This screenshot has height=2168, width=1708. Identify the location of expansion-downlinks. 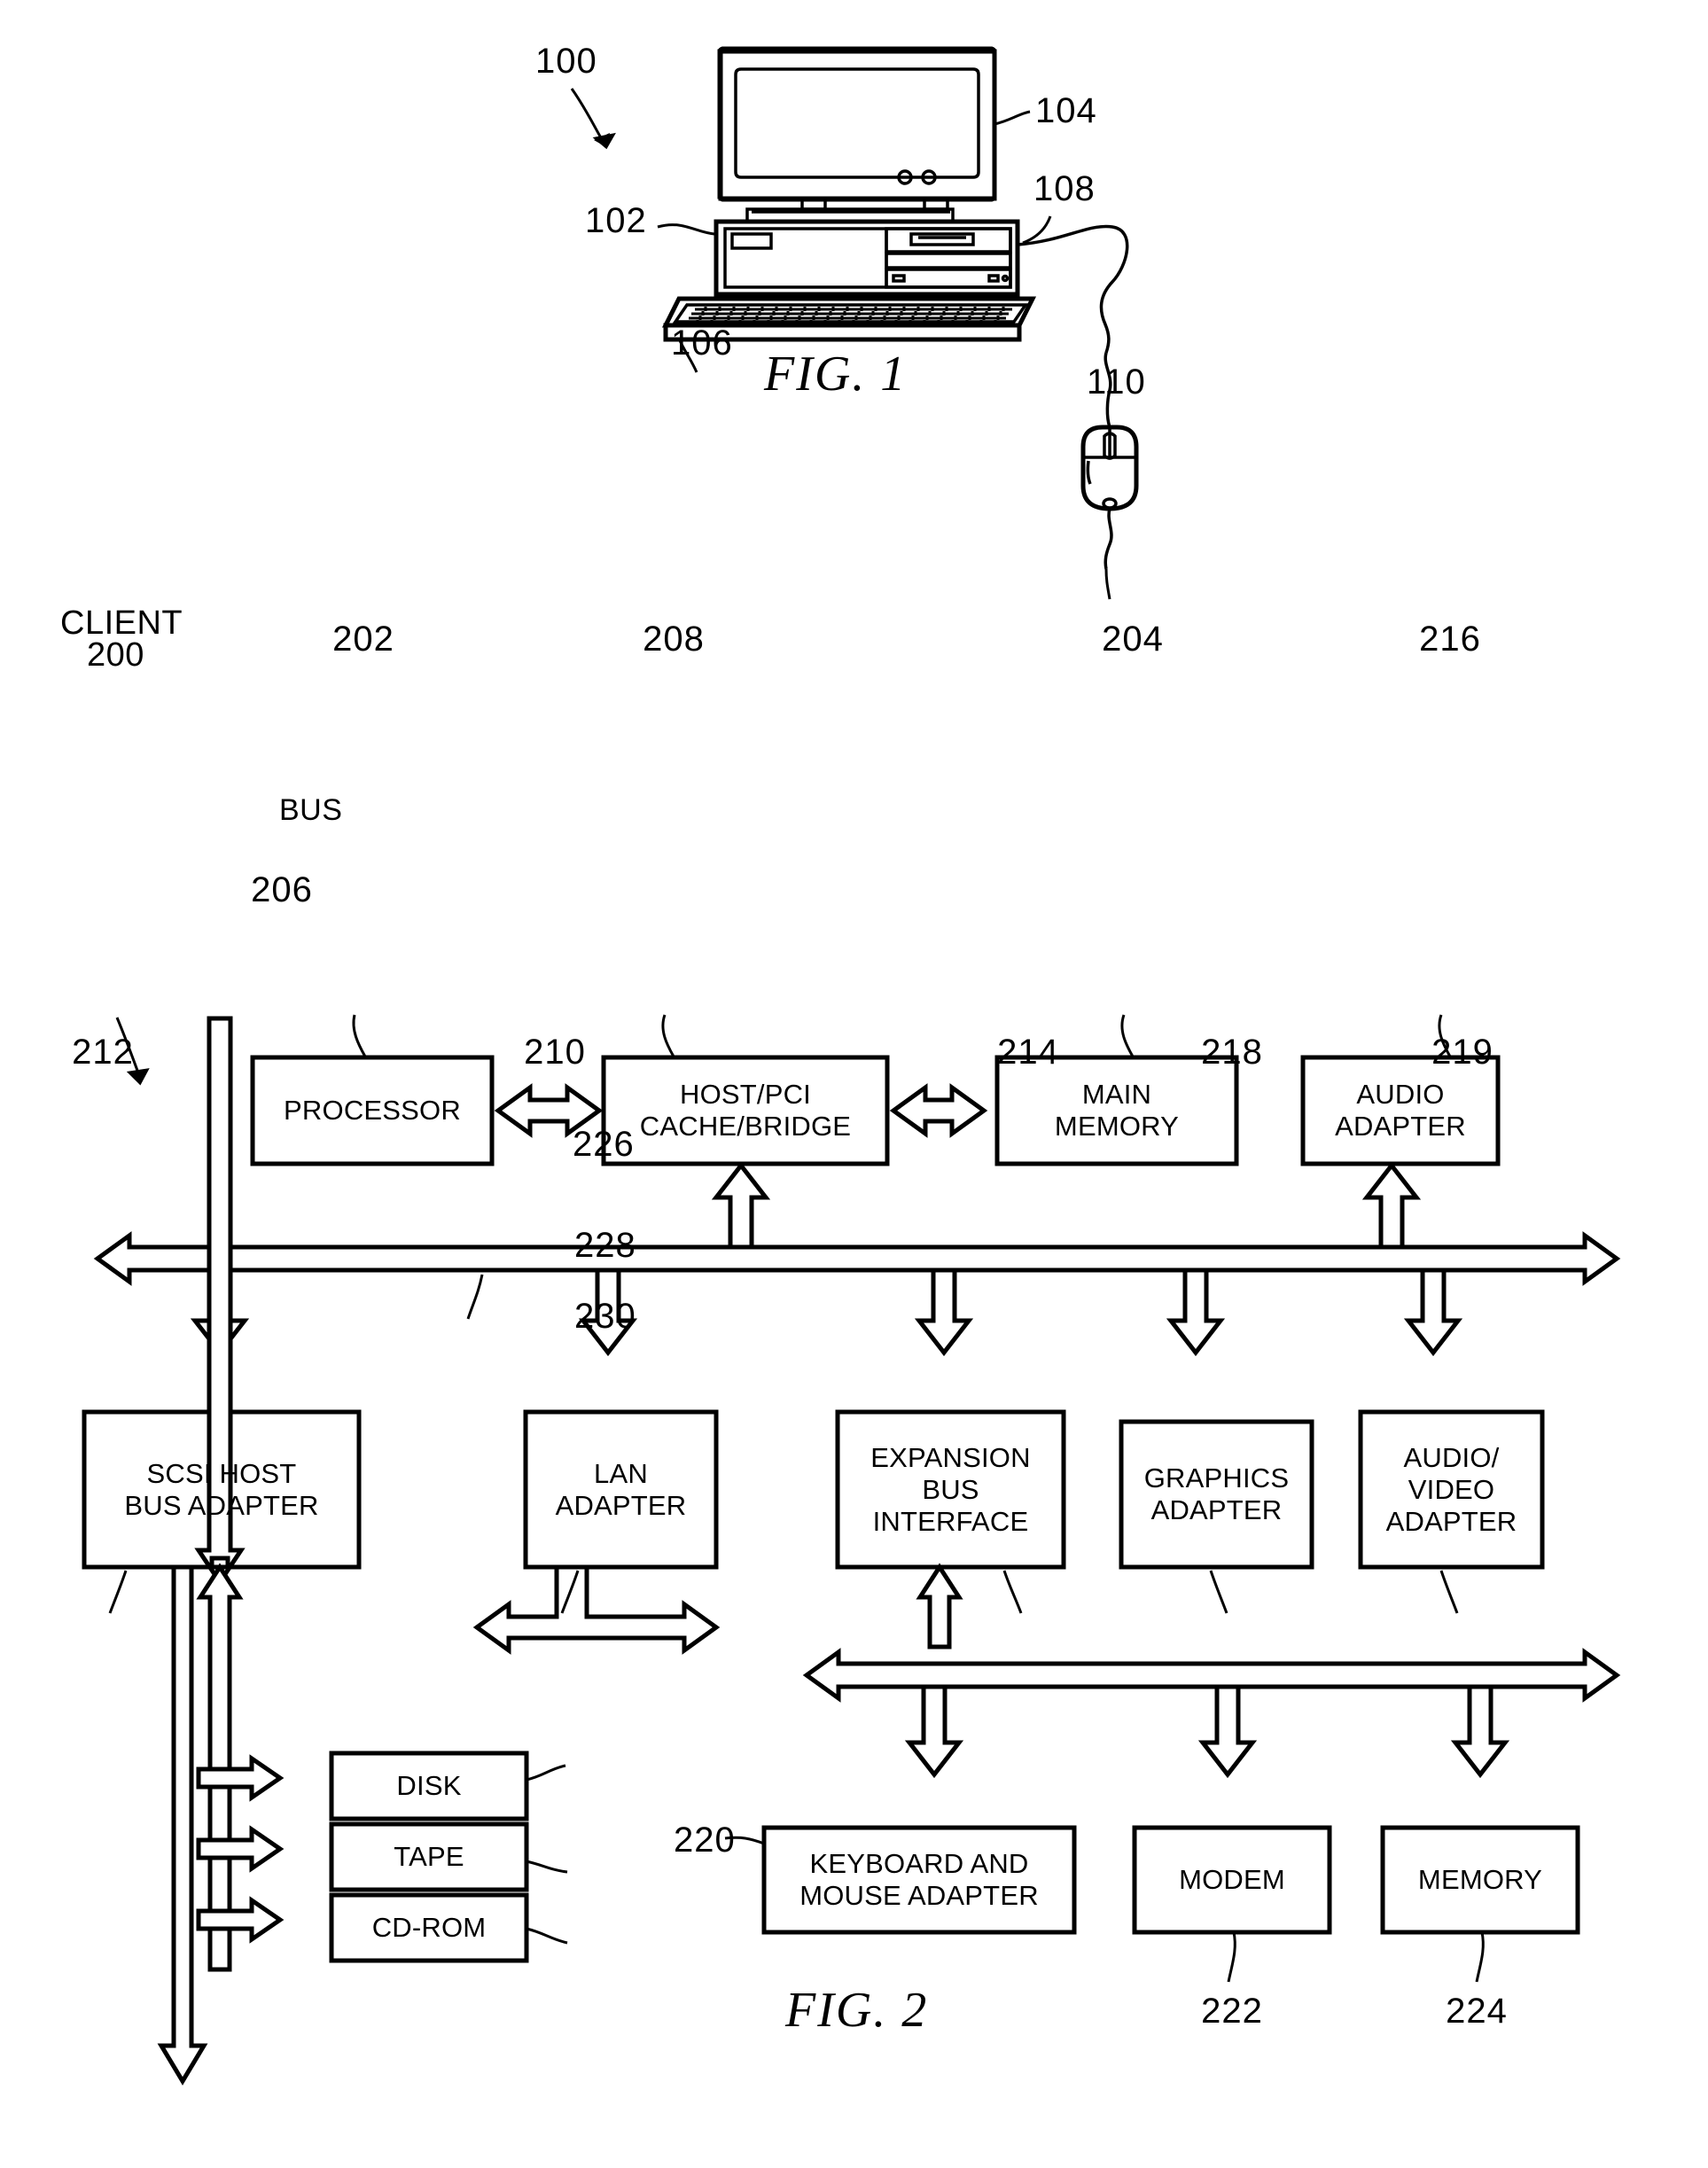
(1207, 1732).